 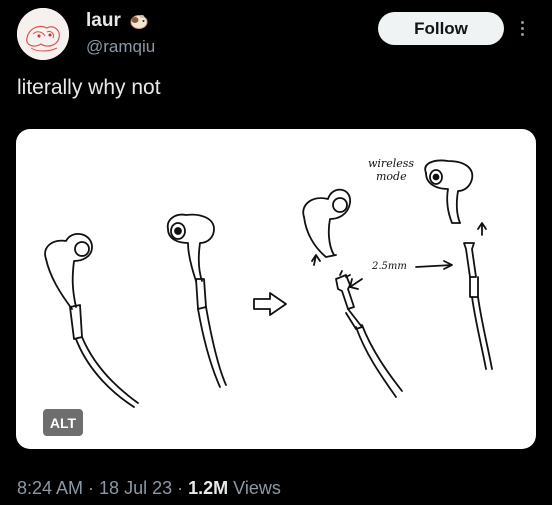 I want to click on display-name: laur, so click(x=103, y=21).